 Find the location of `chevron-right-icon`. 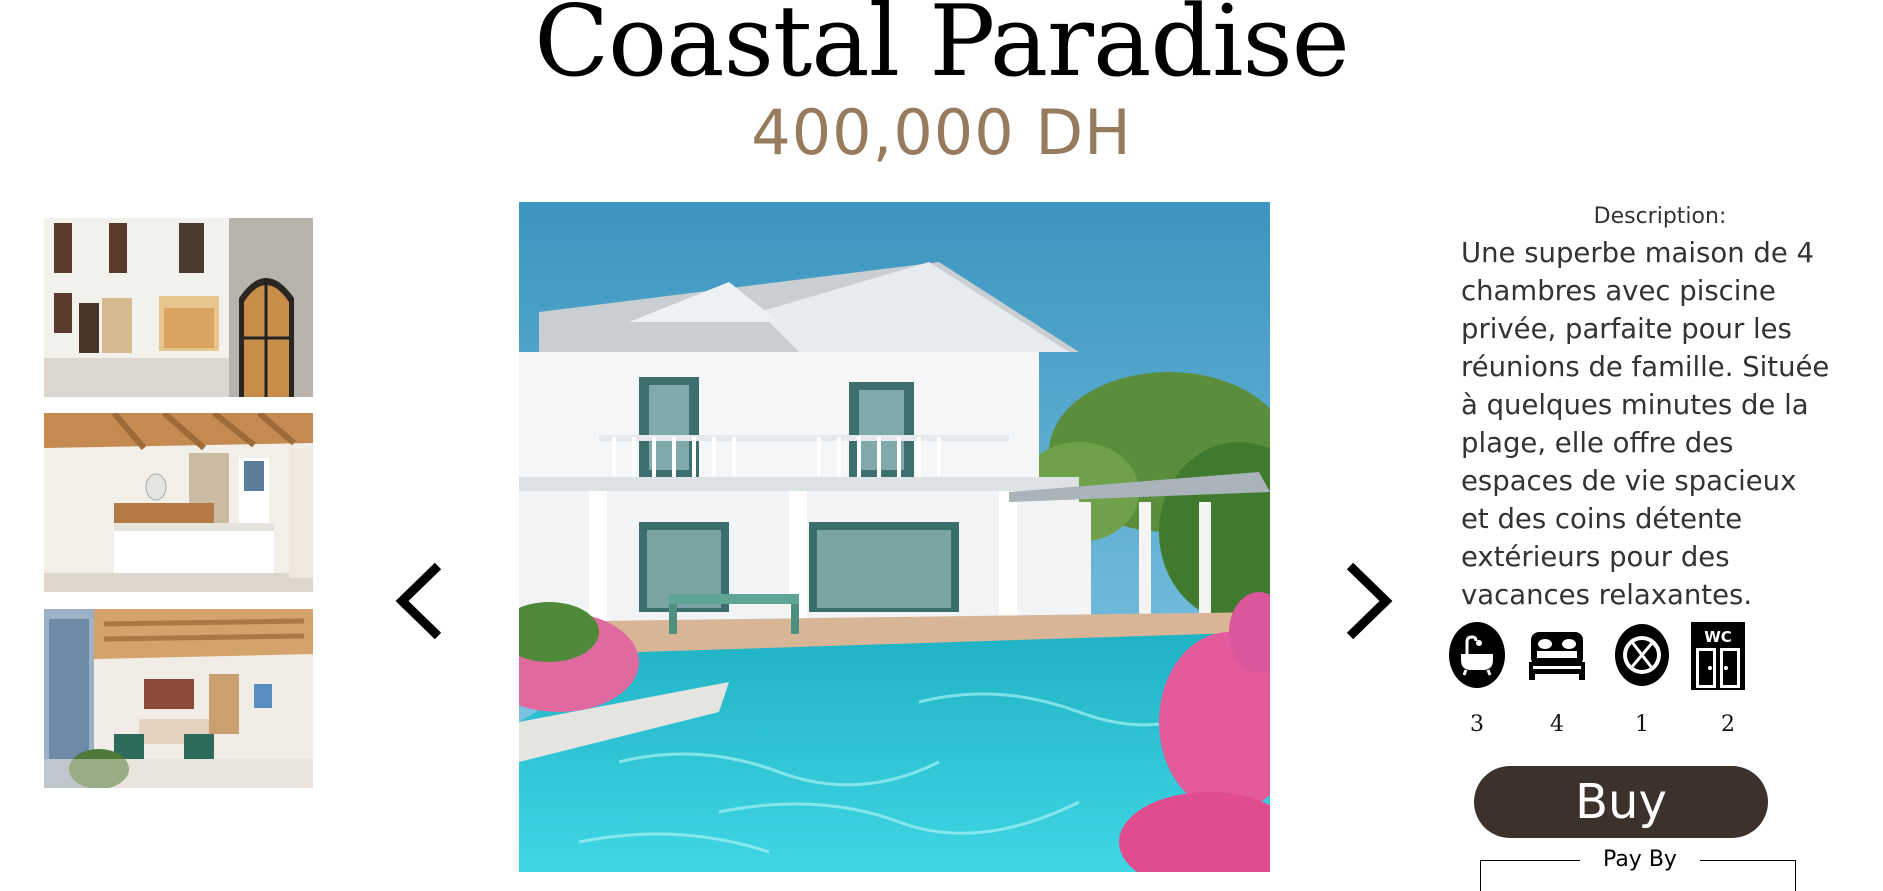

chevron-right-icon is located at coordinates (1369, 601).